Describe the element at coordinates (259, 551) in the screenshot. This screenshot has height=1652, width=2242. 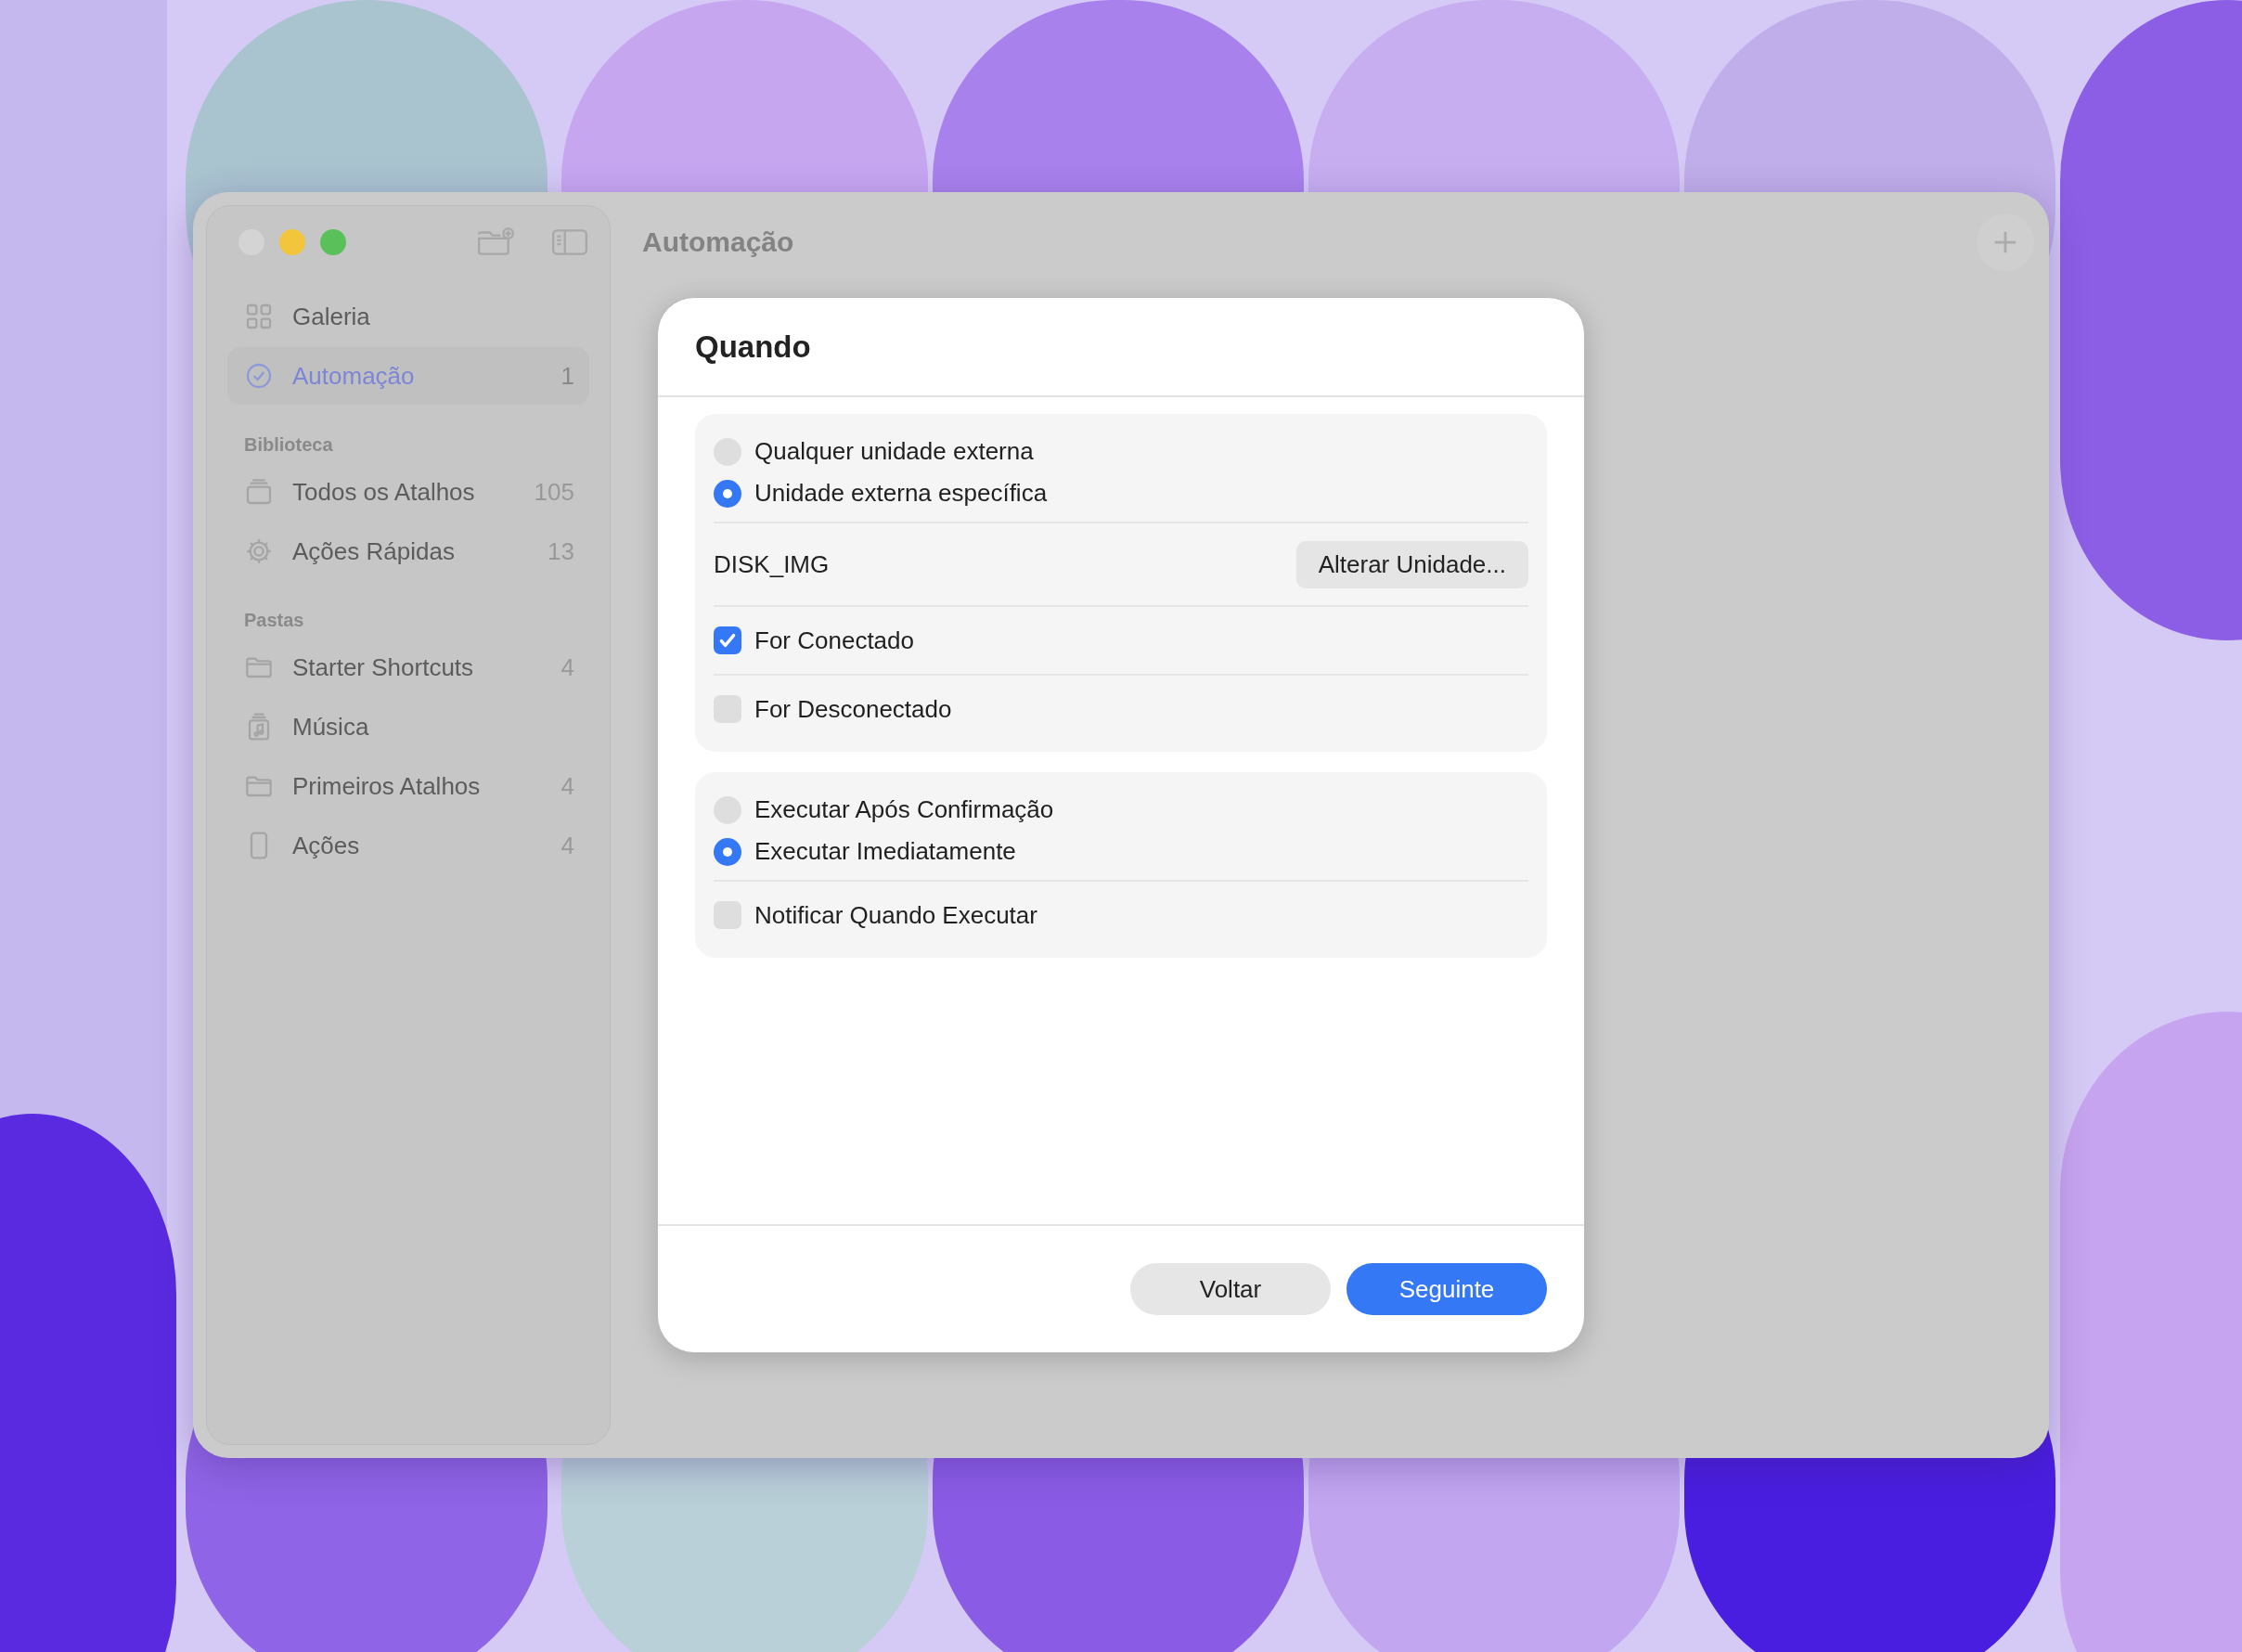
I see `gear-icon` at that location.